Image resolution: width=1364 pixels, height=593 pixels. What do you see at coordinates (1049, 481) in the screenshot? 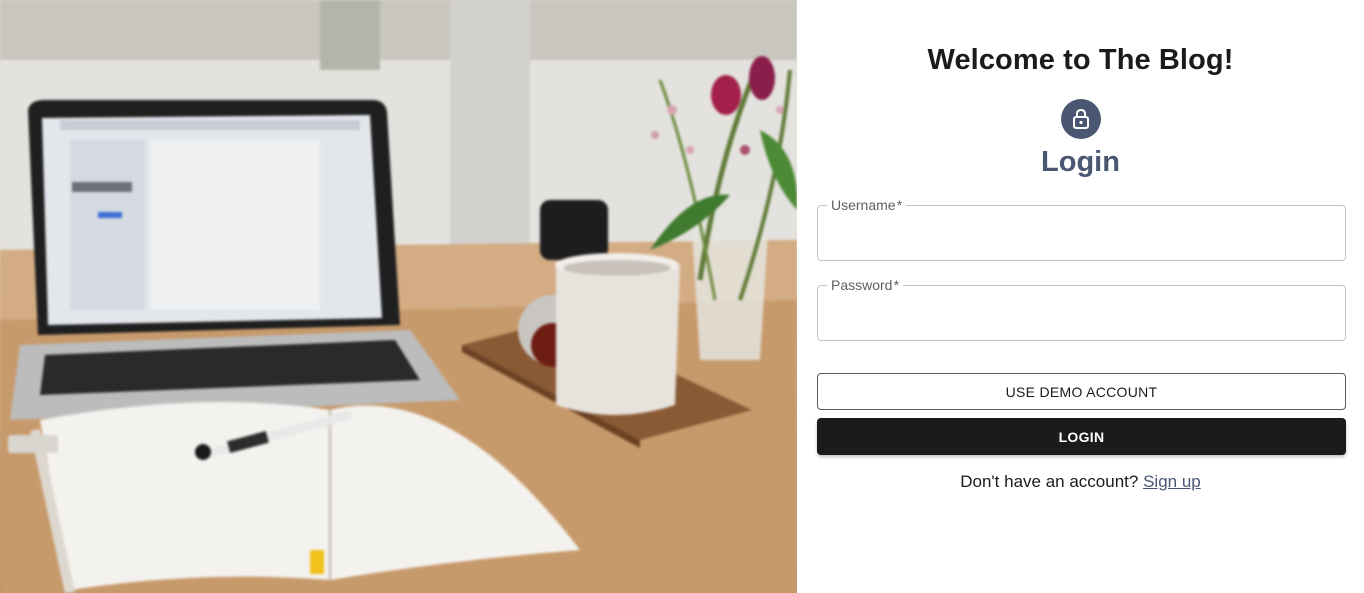
I see `signup-prompt: Don't have an account?` at bounding box center [1049, 481].